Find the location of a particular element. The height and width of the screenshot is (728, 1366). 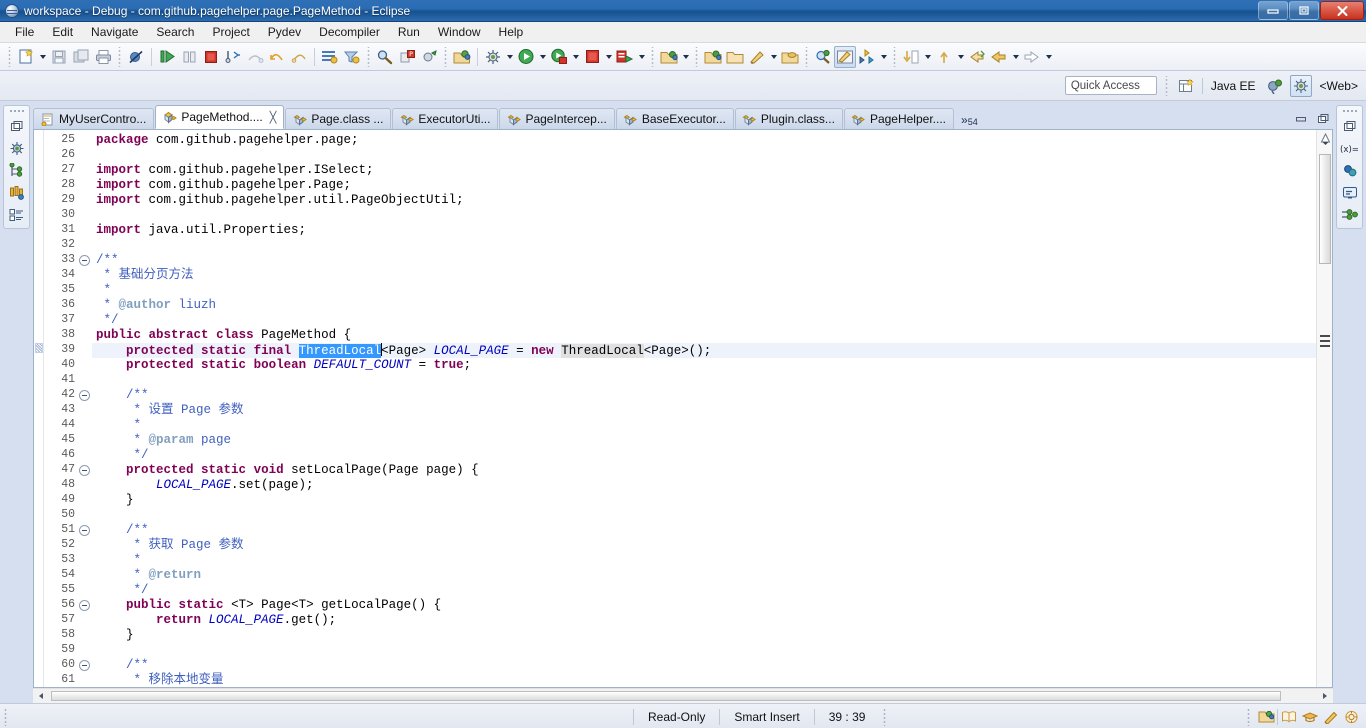

last-edit-location-icon is located at coordinates (330, 57).